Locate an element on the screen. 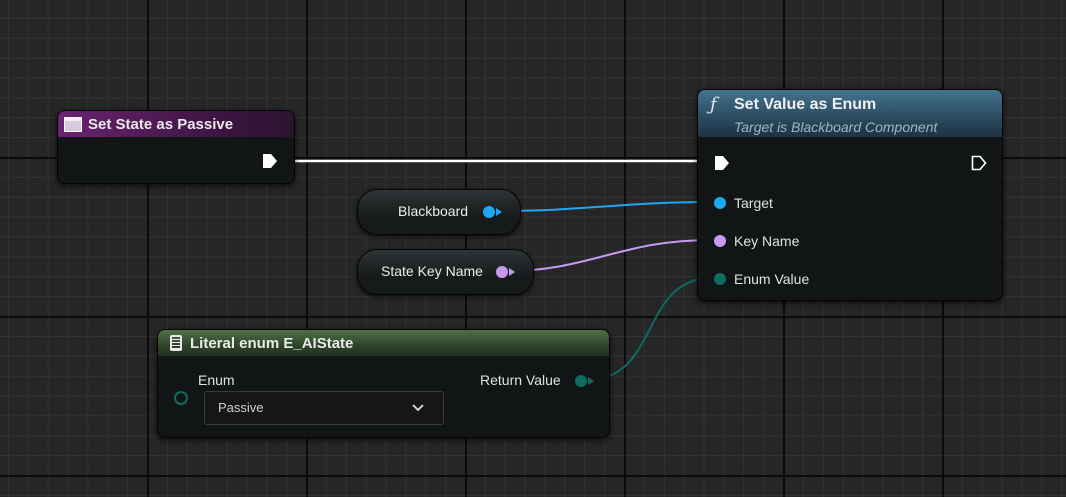  blackboard-variable-node: Blackboard is located at coordinates (439, 212).